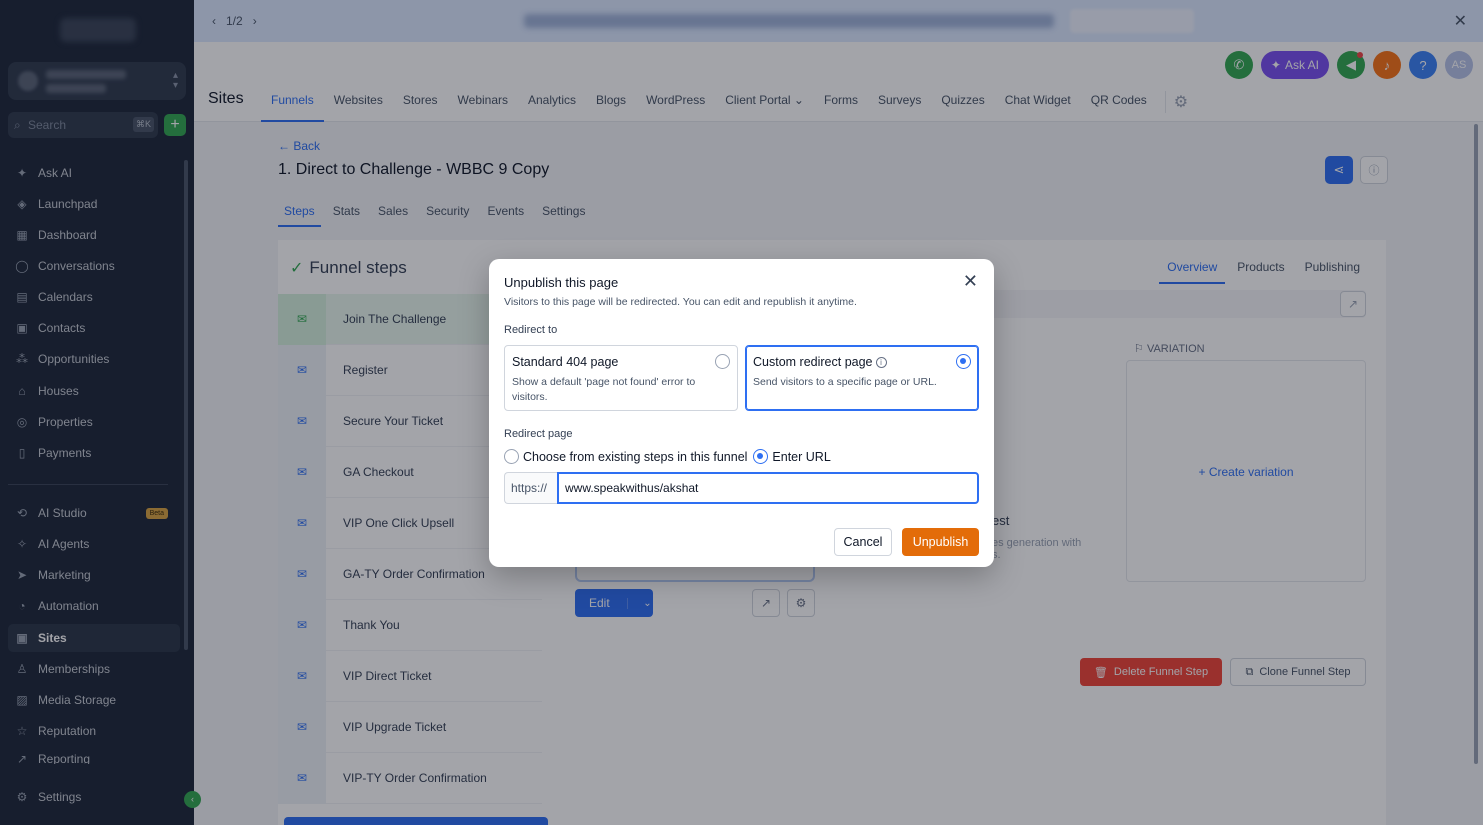 Image resolution: width=1483 pixels, height=825 pixels. Describe the element at coordinates (863, 542) in the screenshot. I see `cancel-button: Cancel` at that location.